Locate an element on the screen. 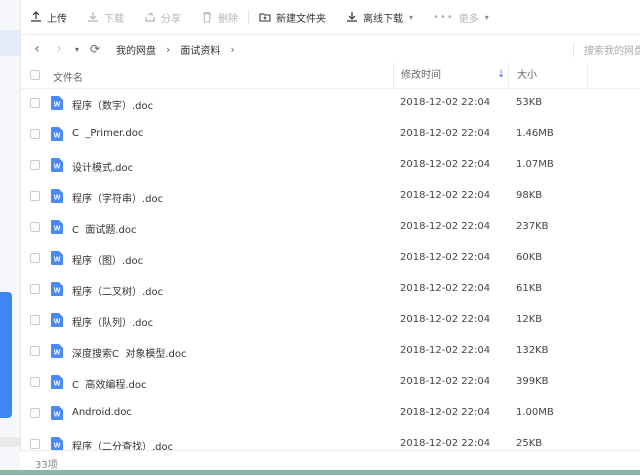  refresh-icon: ⟳ is located at coordinates (95, 49).